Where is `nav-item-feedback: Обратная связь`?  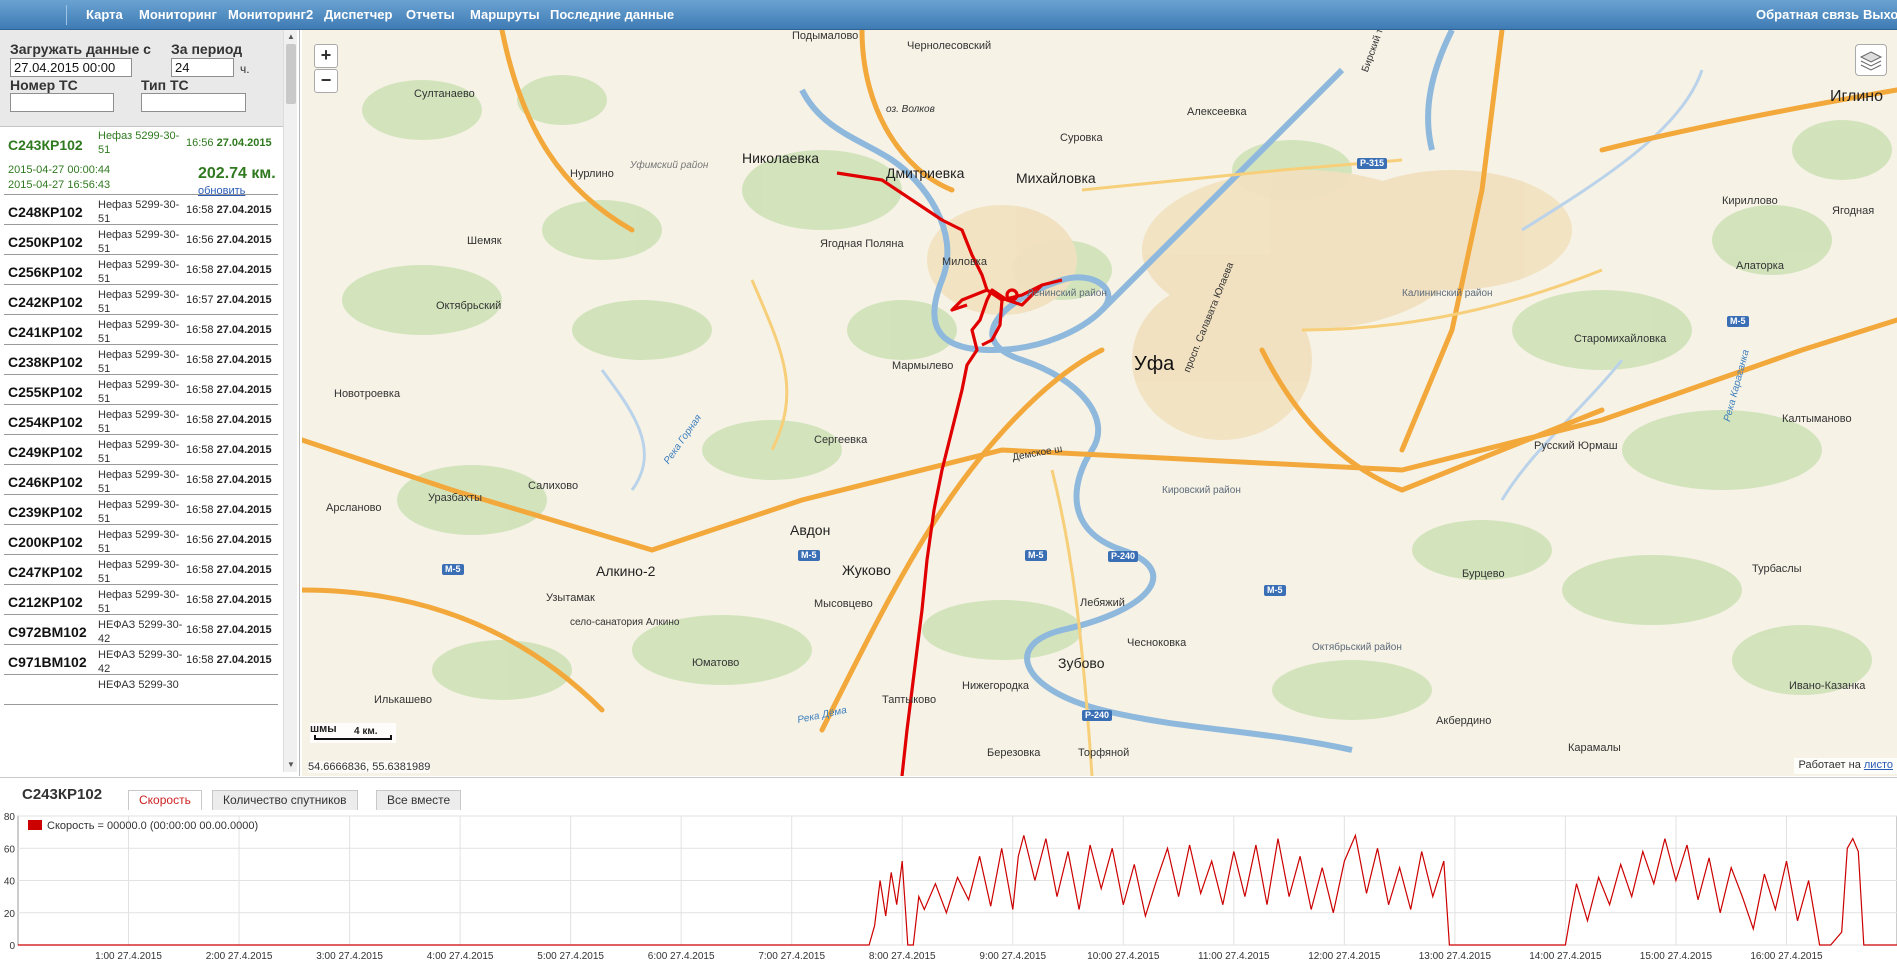
nav-item-feedback: Обратная связь is located at coordinates (1807, 15).